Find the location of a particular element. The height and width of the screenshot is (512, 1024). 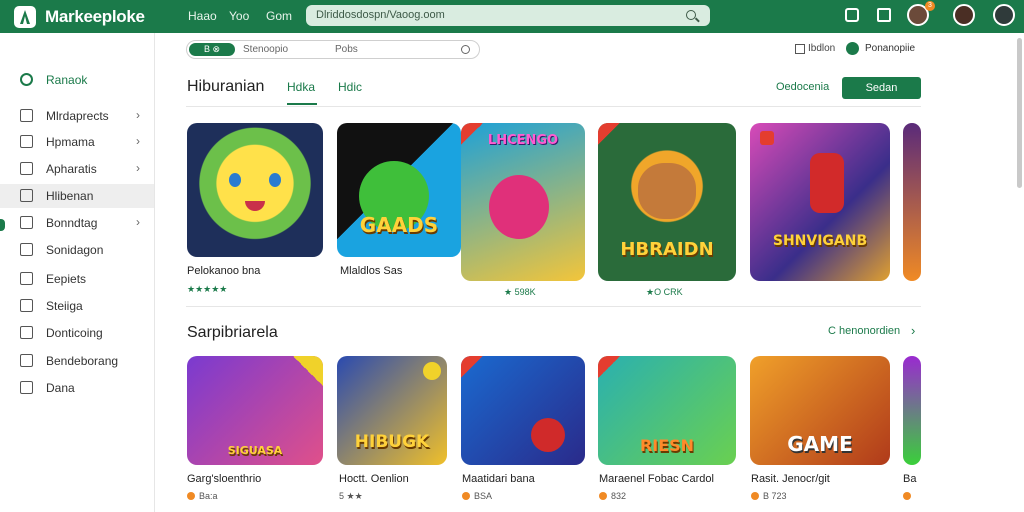

card-title: Mlaldlos Sas is located at coordinates (371, 271).